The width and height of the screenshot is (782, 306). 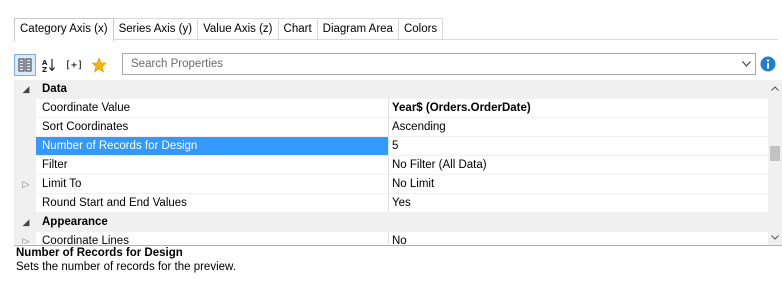 What do you see at coordinates (775, 153) in the screenshot?
I see `scrollbar-thumb` at bounding box center [775, 153].